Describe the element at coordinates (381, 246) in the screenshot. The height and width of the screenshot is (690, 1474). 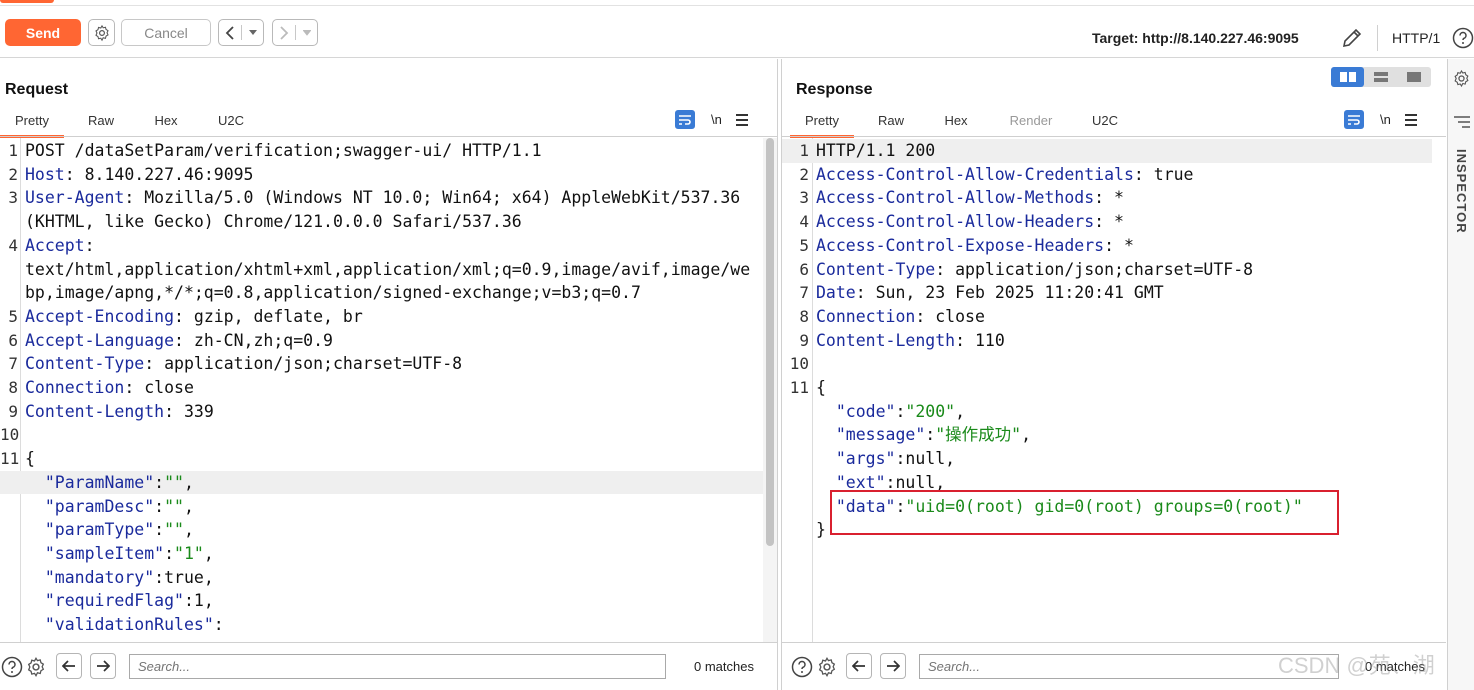
I see `code-line: 4 Accept:` at that location.